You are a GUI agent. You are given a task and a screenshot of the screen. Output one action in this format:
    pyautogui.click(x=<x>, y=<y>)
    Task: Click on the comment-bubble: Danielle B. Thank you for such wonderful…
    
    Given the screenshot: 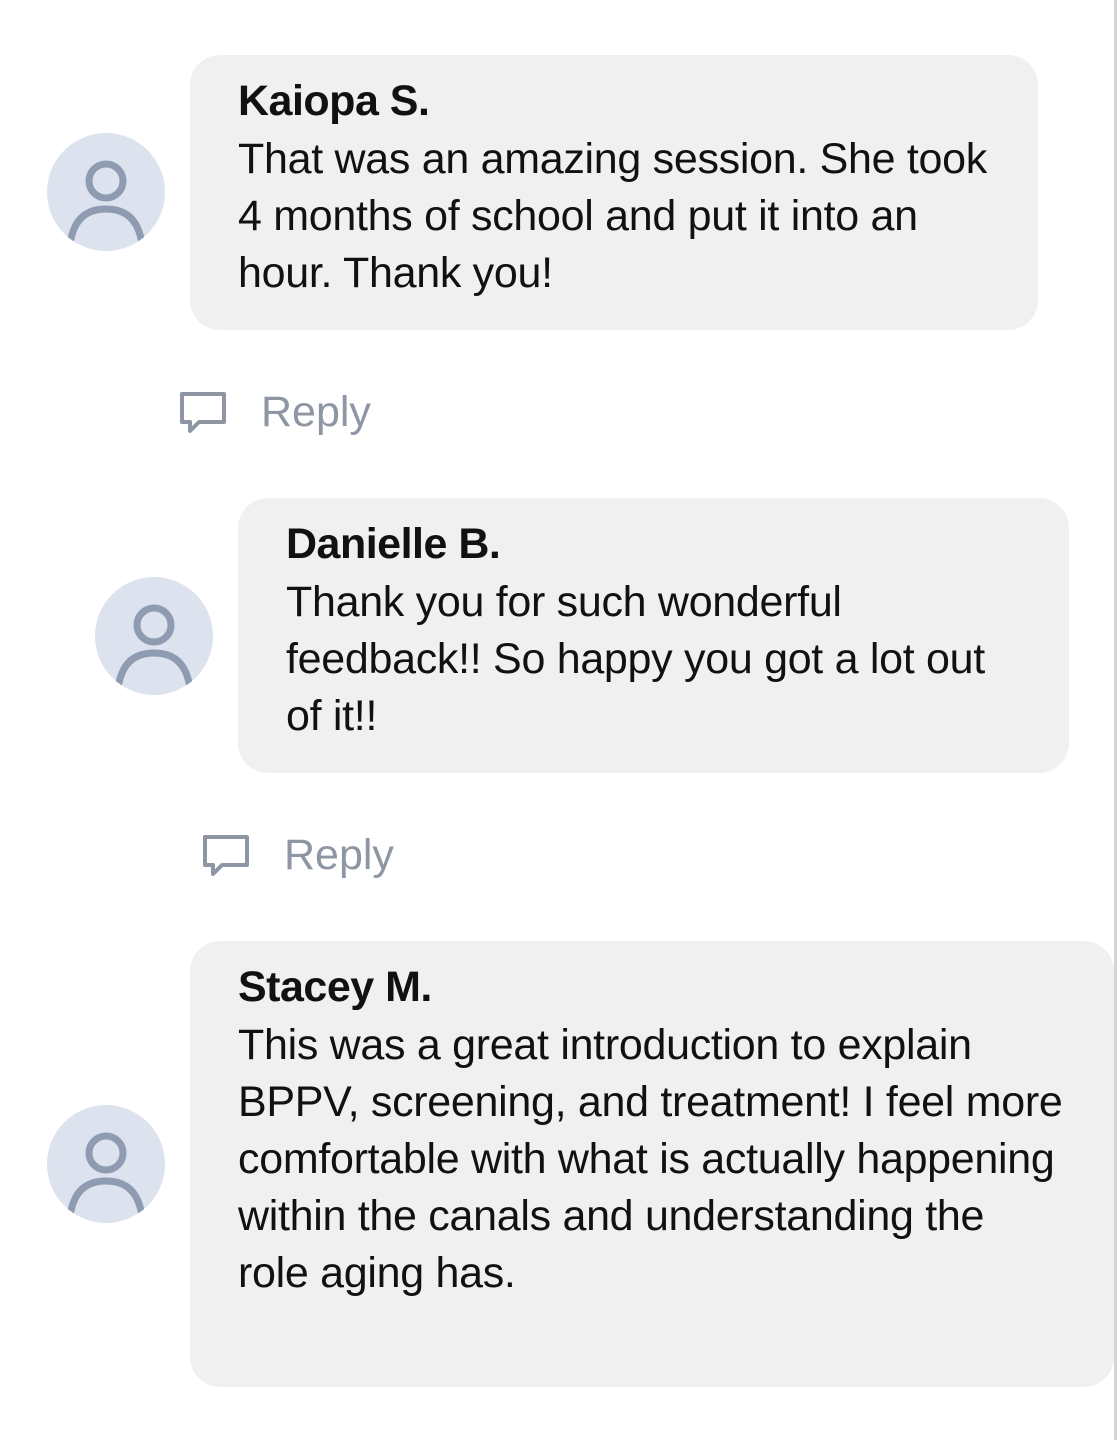 What is the action you would take?
    pyautogui.click(x=653, y=635)
    